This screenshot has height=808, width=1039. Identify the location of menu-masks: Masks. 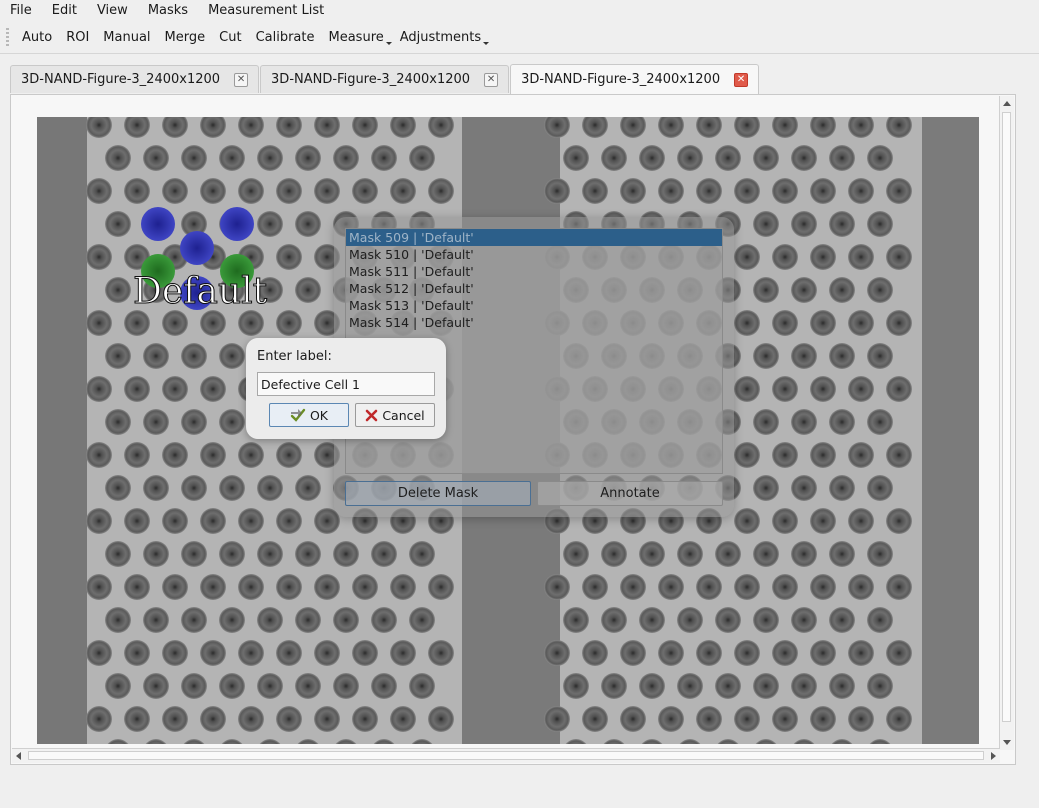
(168, 11).